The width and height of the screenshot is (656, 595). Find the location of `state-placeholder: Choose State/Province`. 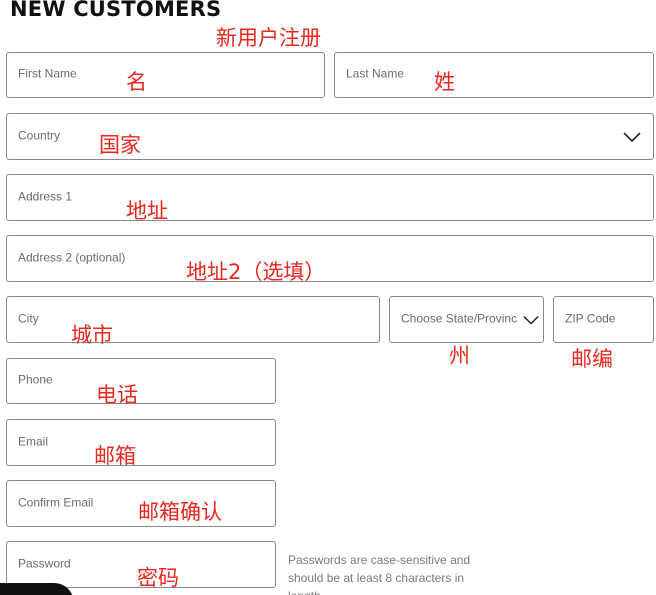

state-placeholder: Choose State/Province is located at coordinates (459, 318).